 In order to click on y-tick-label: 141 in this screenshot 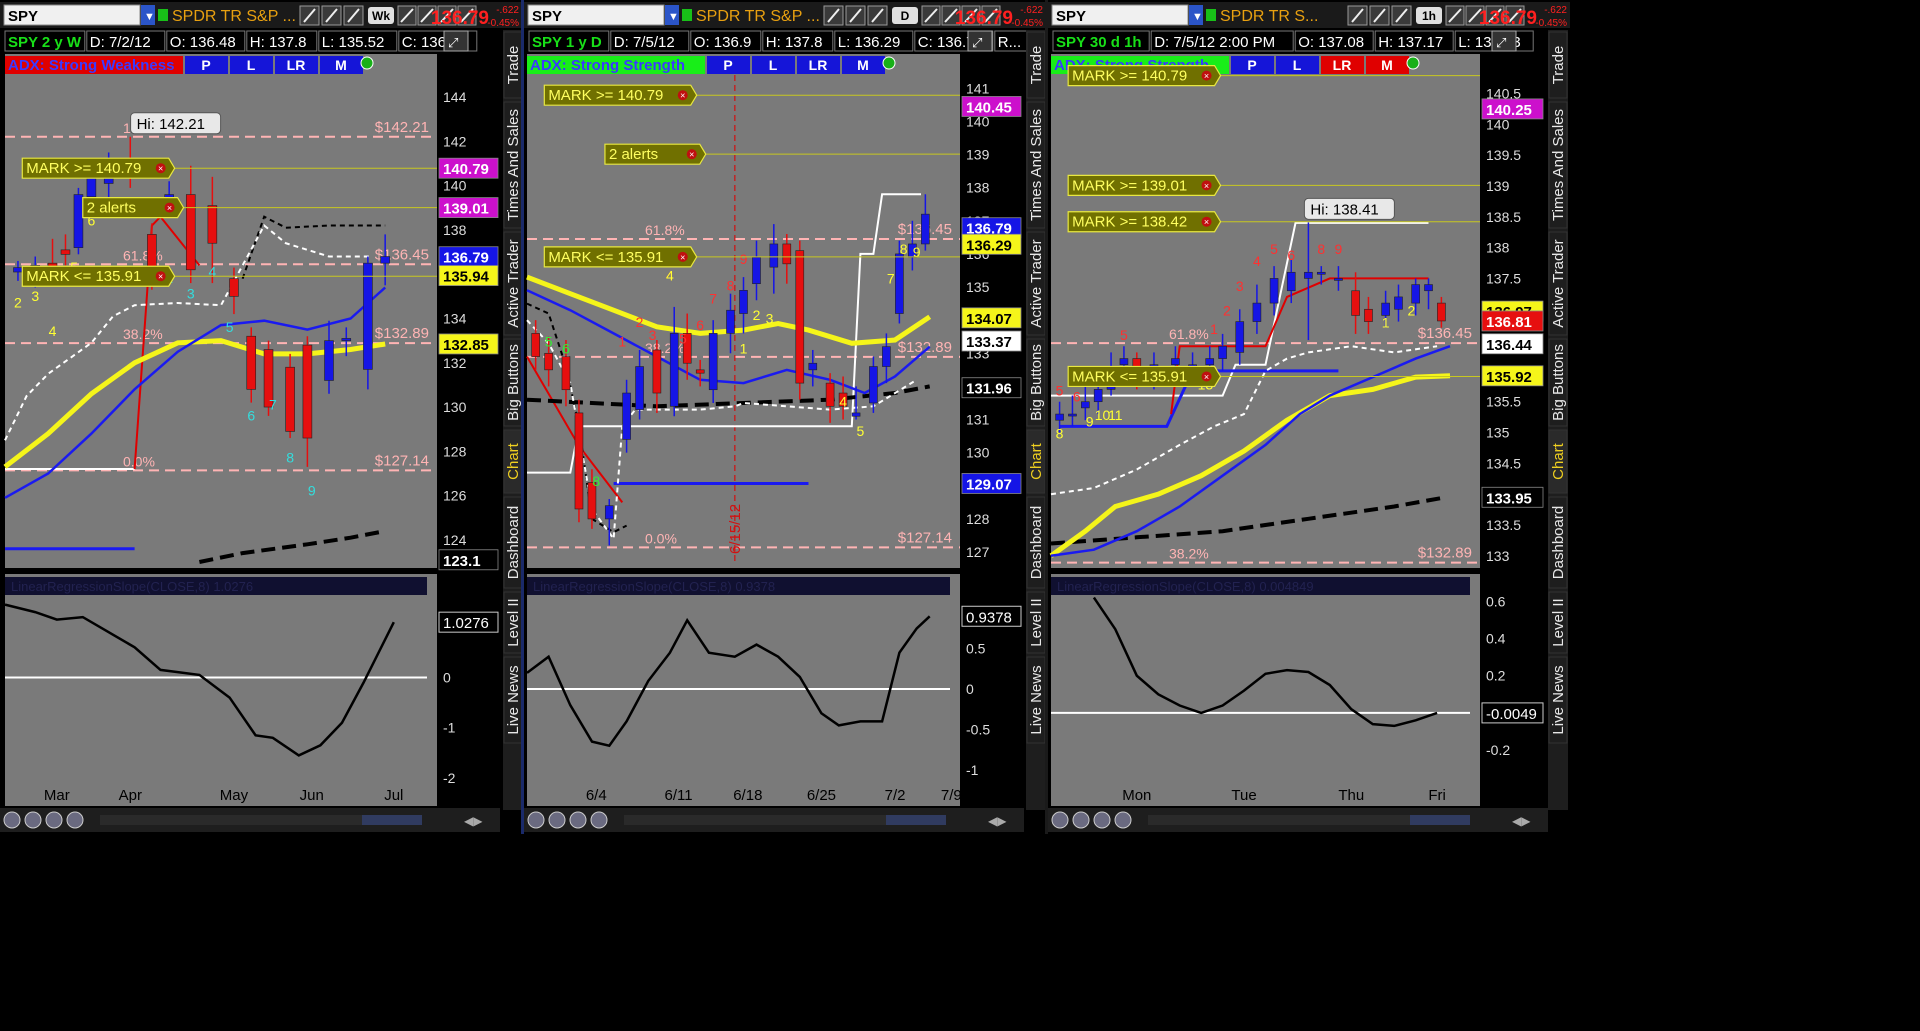, I will do `click(978, 88)`.